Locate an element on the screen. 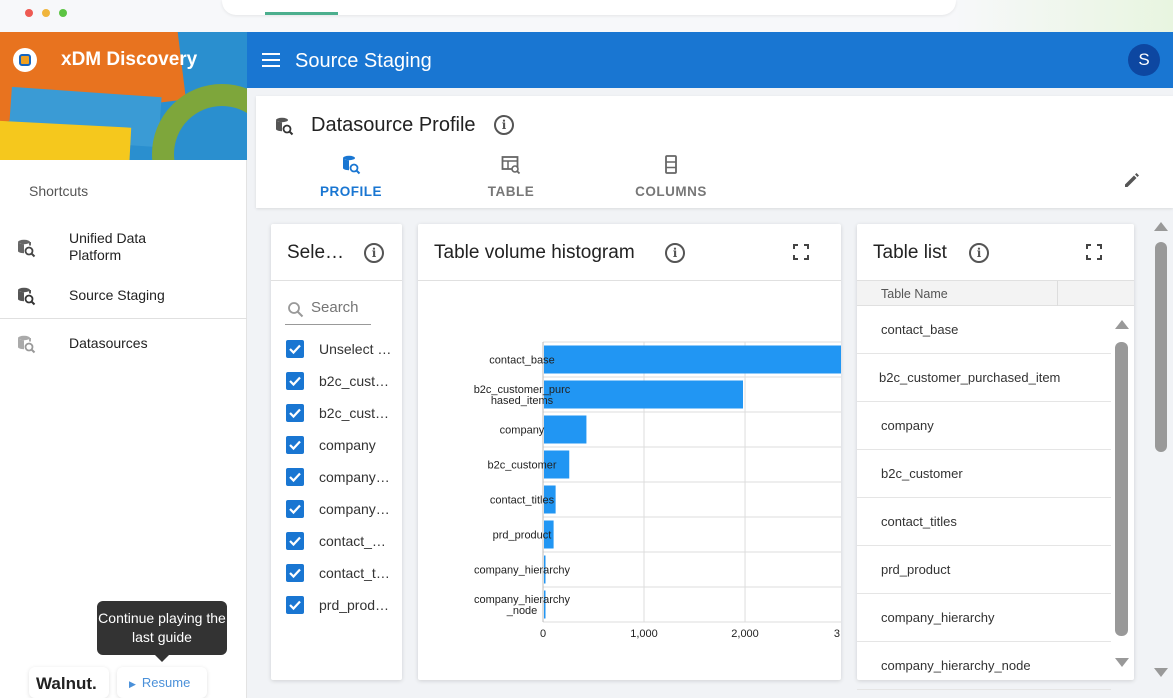  tab-label: TABLE is located at coordinates (511, 191).